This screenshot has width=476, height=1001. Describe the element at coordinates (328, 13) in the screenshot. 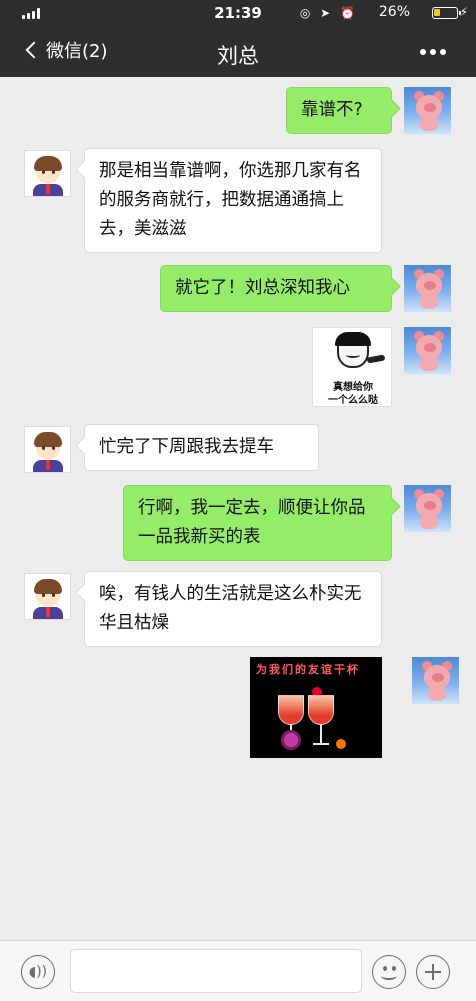

I see `status-icons: ◎ ➤ ⏰` at that location.